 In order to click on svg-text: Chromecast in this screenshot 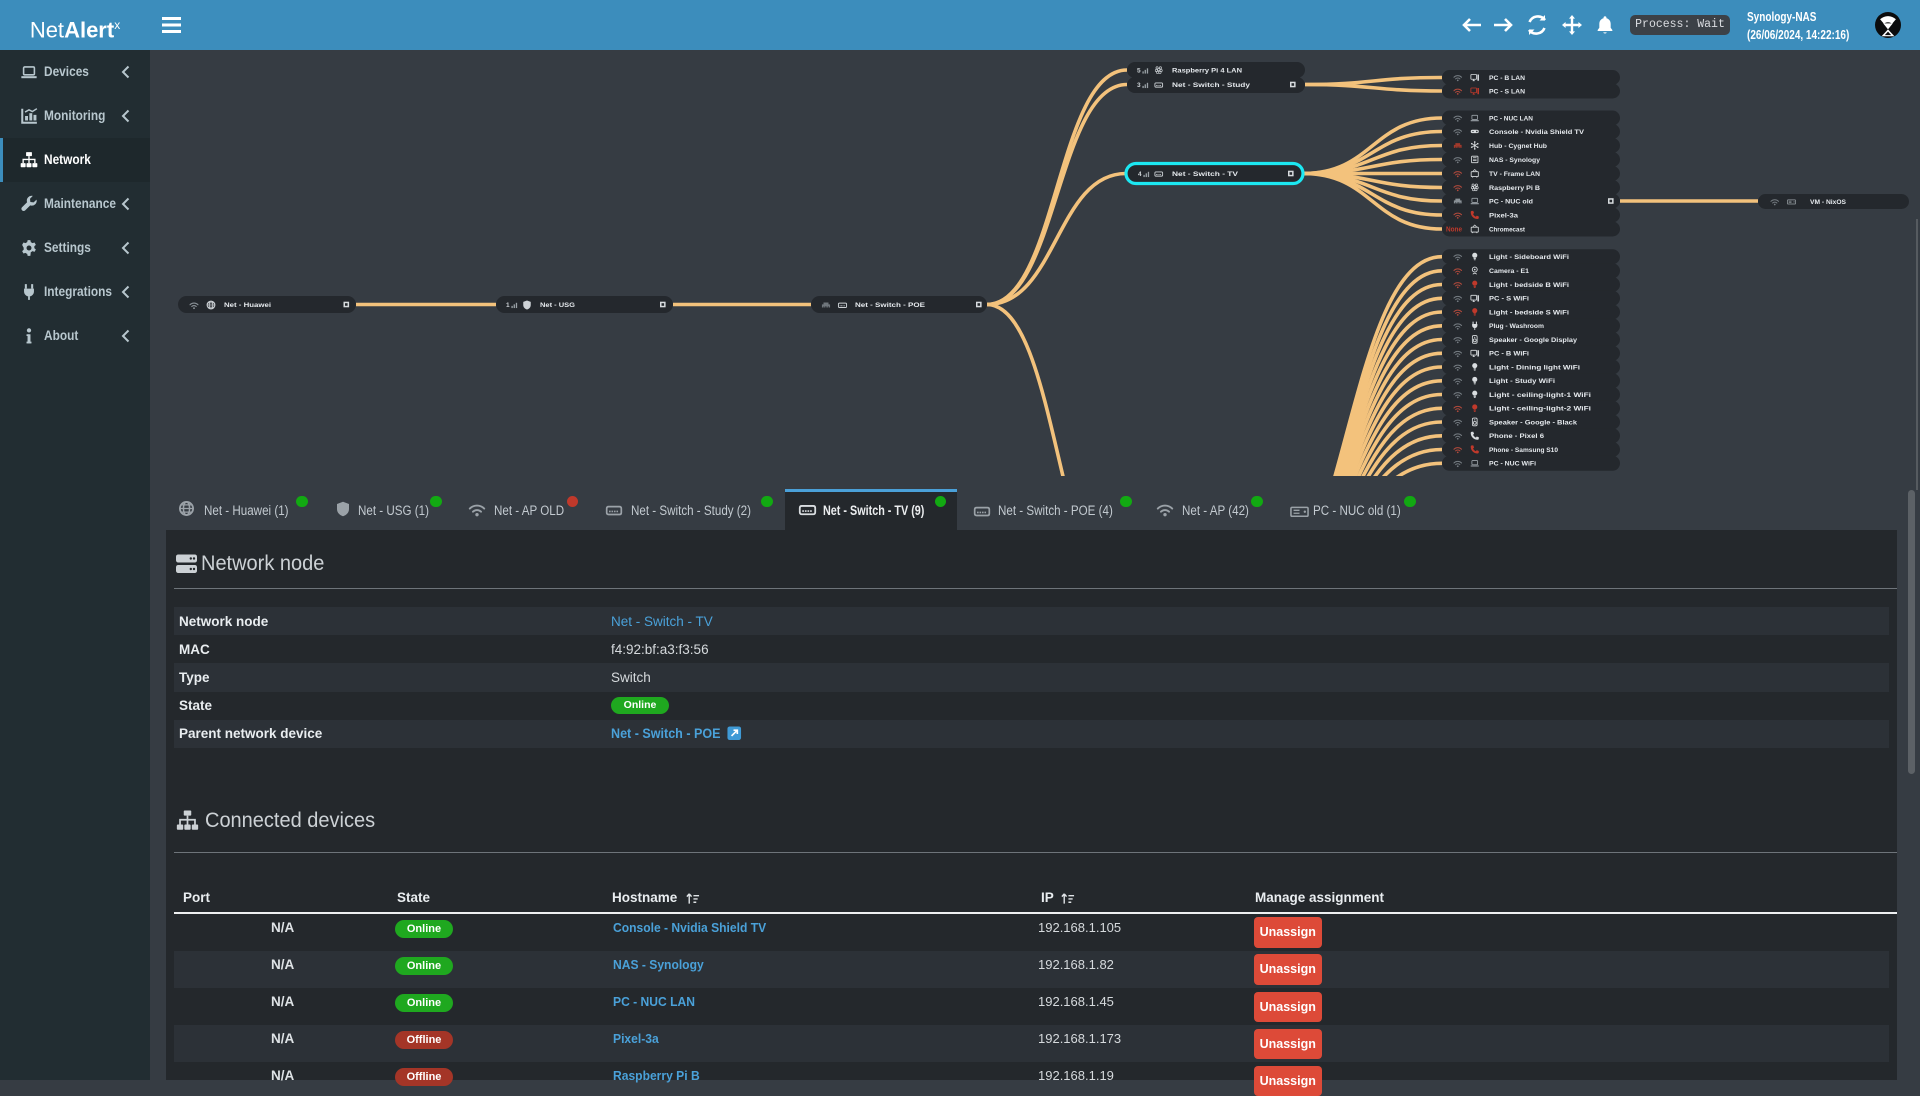, I will do `click(1507, 229)`.